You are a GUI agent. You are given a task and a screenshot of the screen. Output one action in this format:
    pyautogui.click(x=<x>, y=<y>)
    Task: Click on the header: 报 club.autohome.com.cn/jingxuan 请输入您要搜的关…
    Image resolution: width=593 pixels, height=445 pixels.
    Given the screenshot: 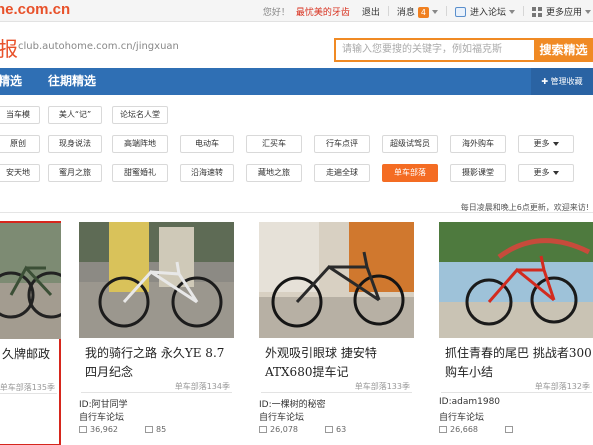 What is the action you would take?
    pyautogui.click(x=296, y=45)
    